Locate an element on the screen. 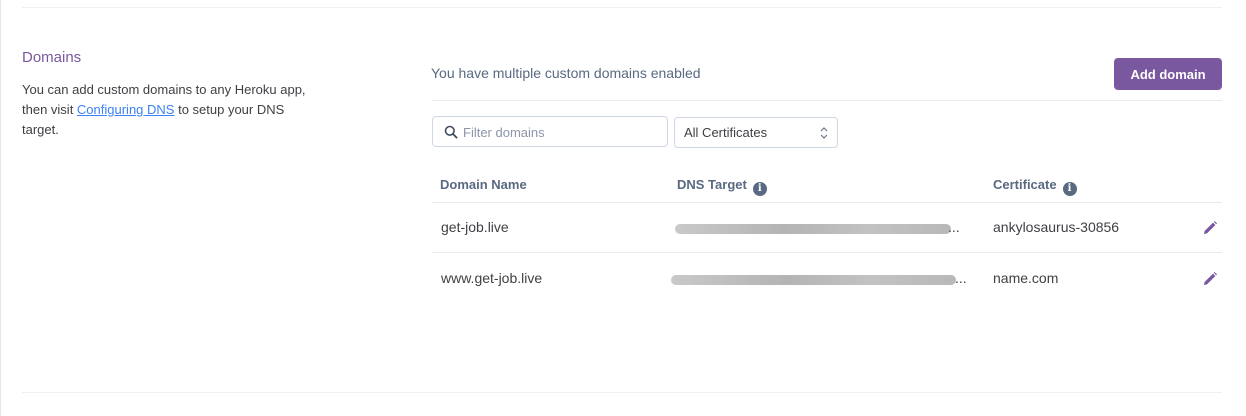  chevron-up-down-icon is located at coordinates (824, 133).